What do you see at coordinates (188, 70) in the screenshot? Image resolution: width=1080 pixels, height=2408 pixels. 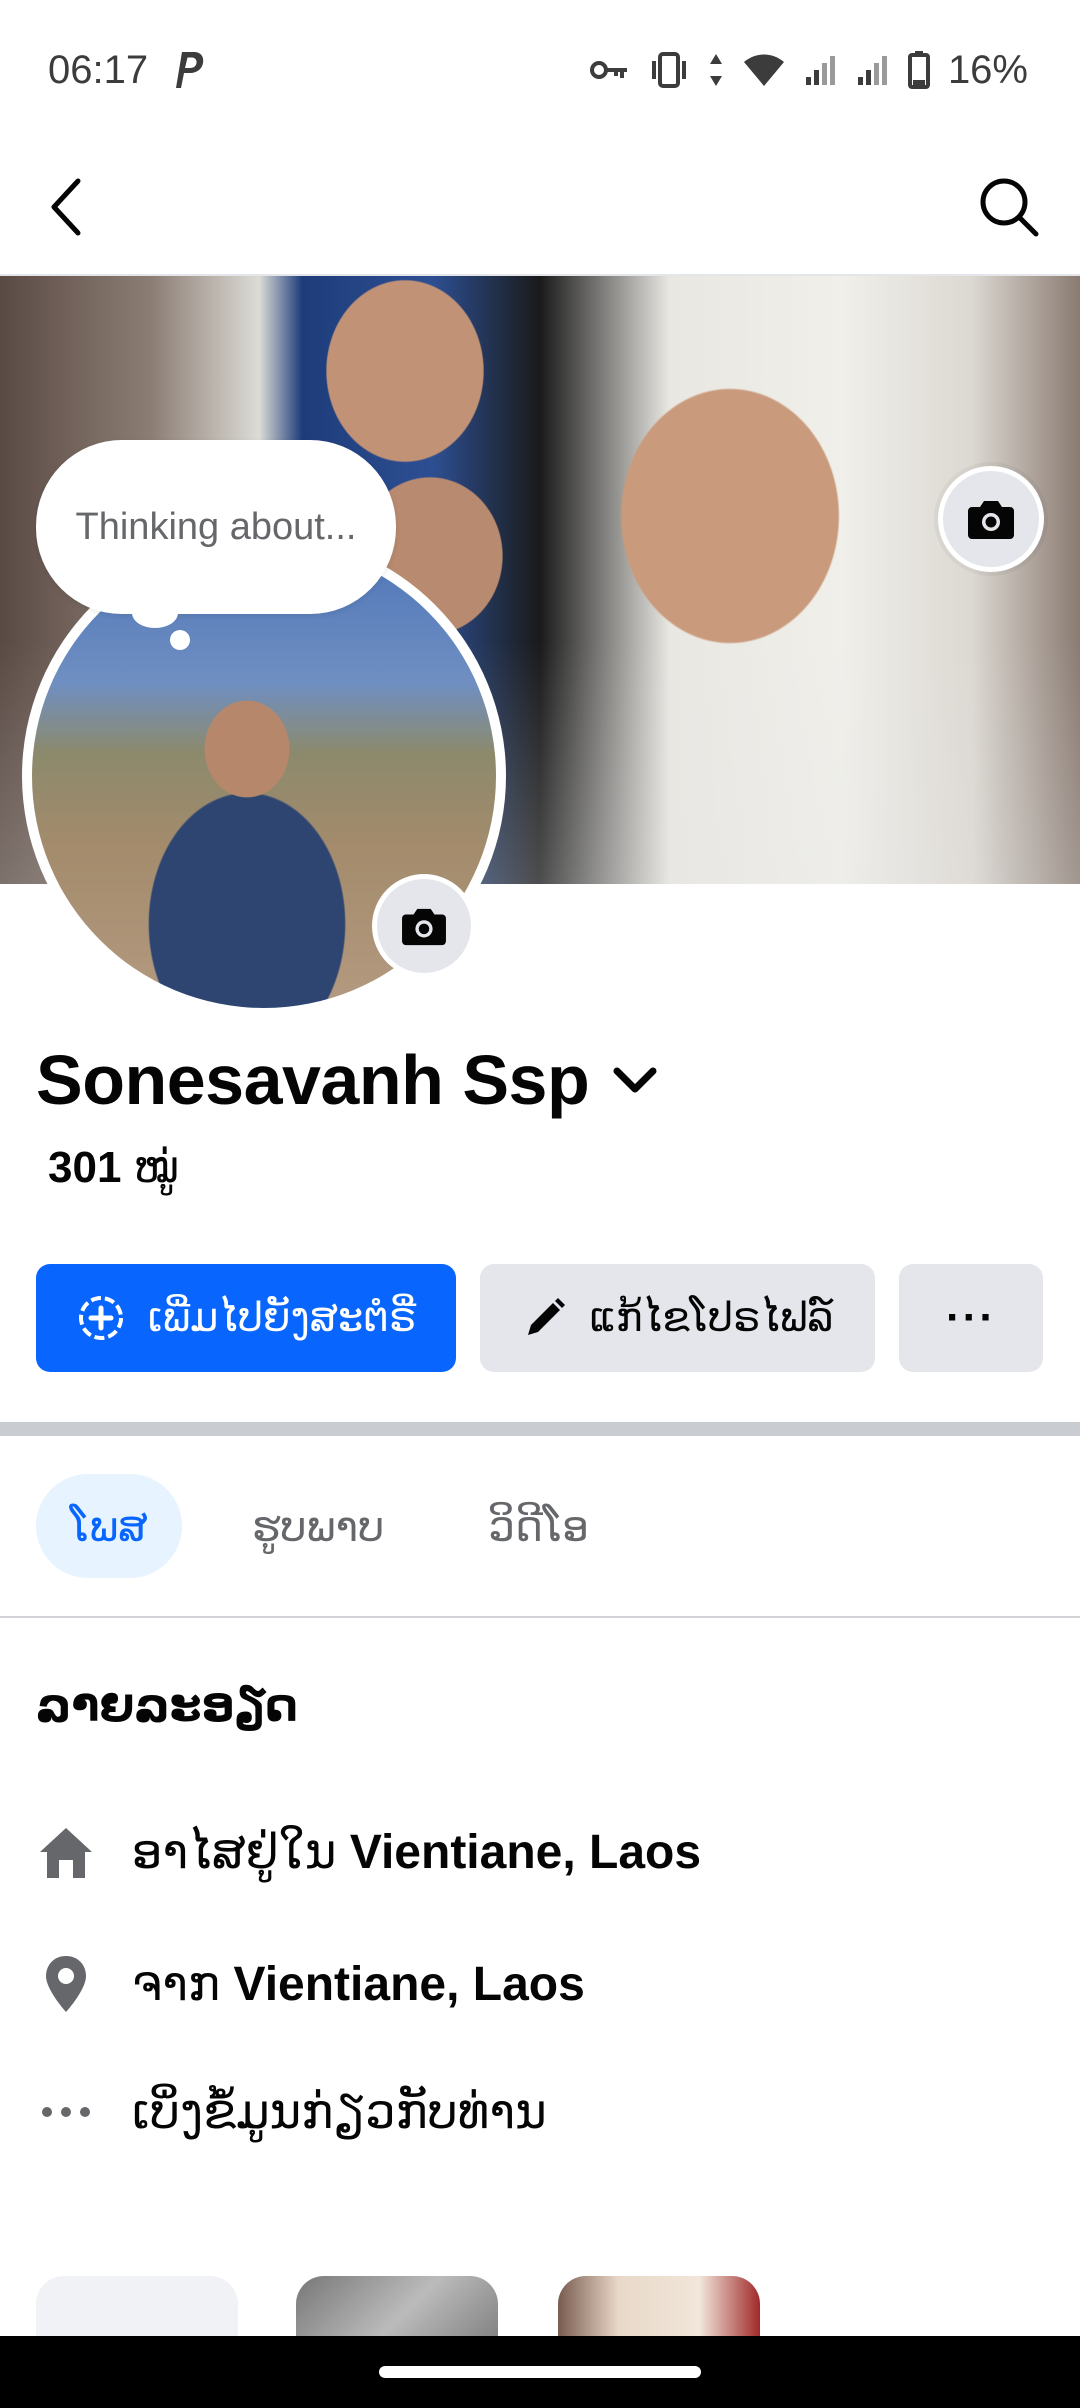 I see `parking-icon` at bounding box center [188, 70].